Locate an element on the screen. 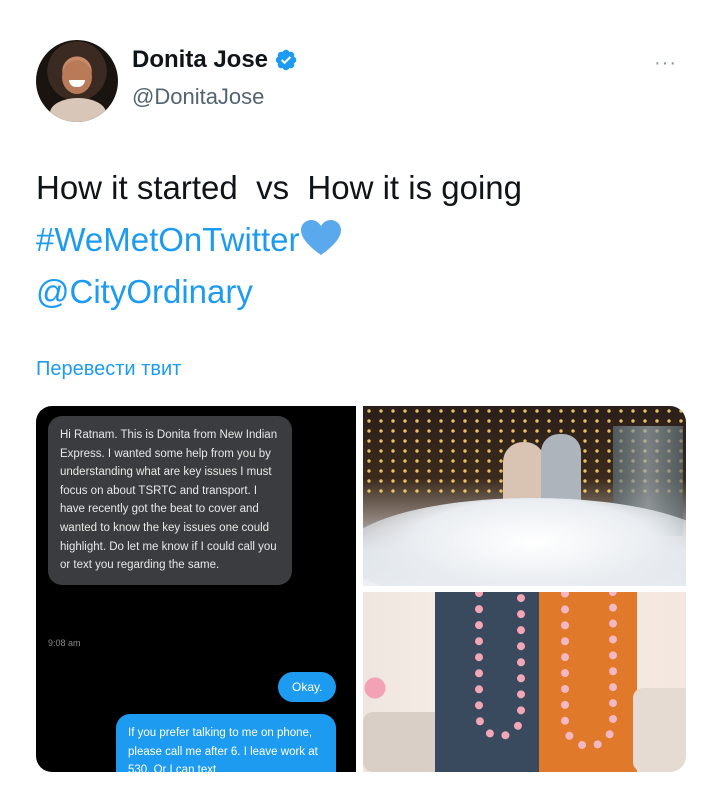 The width and height of the screenshot is (720, 809). garland-groom is located at coordinates (500, 666).